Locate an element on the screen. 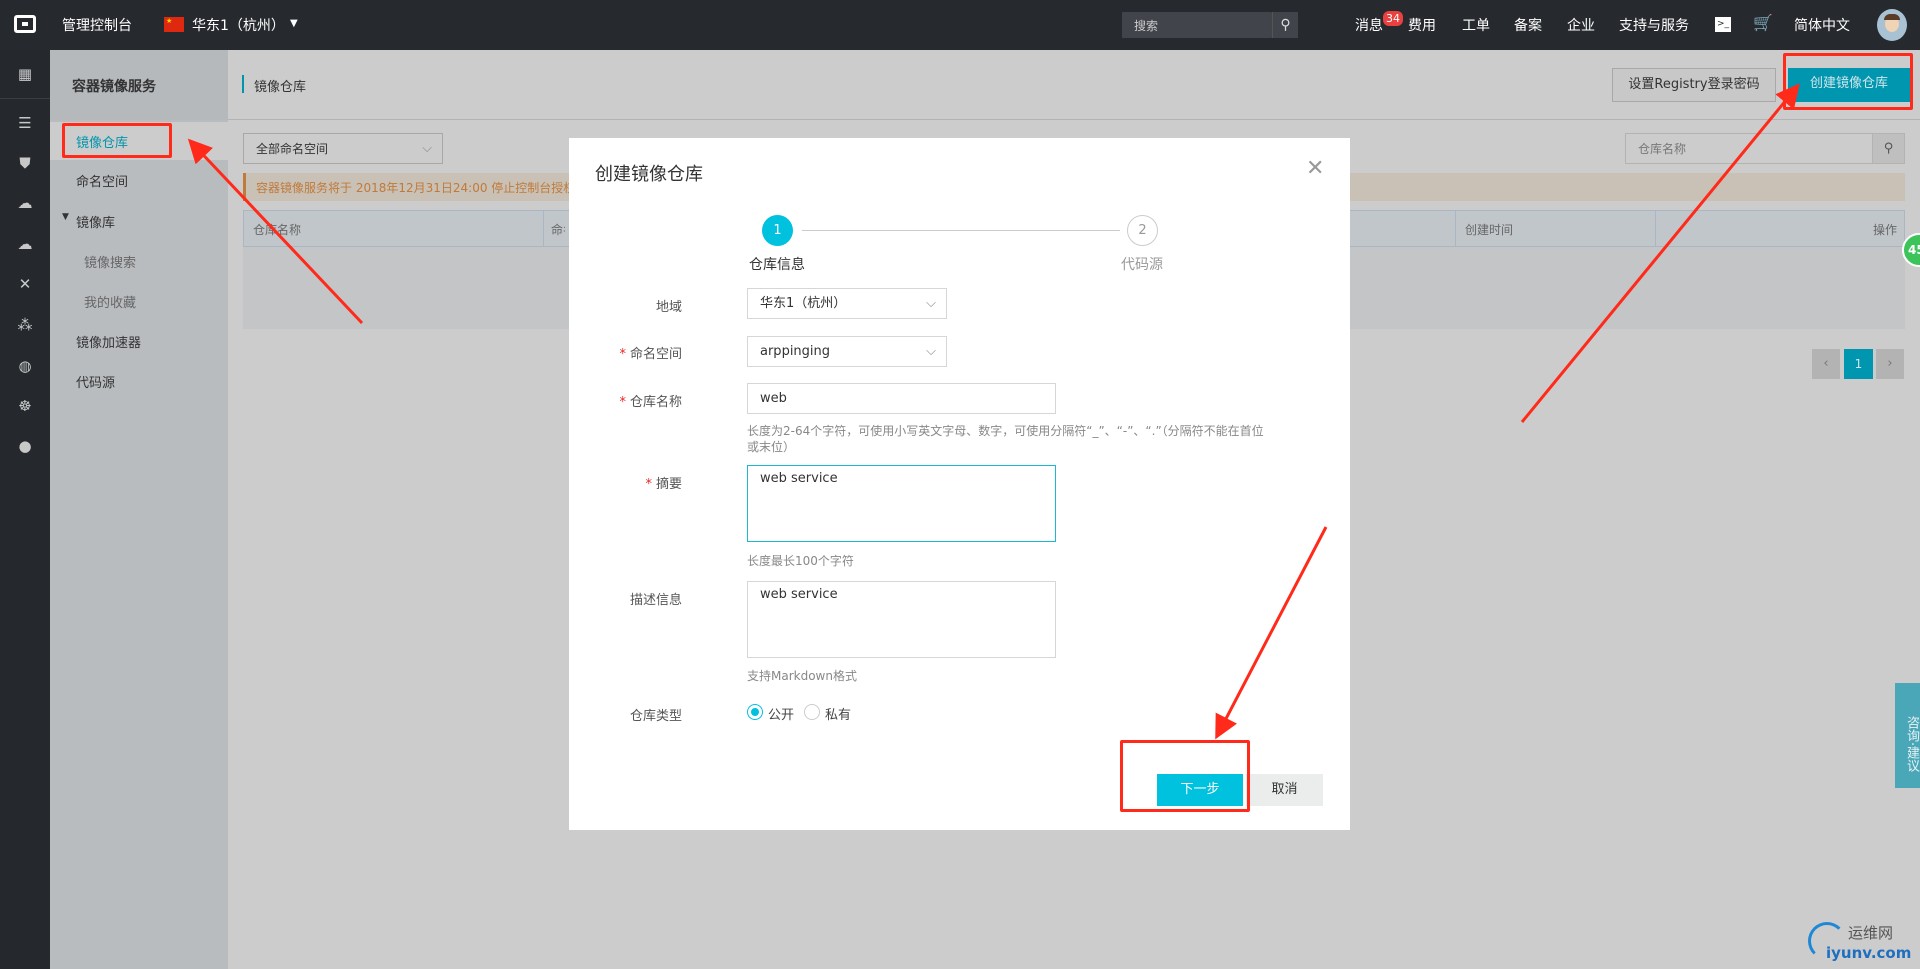 This screenshot has height=969, width=1920. messages-link: 消息 is located at coordinates (1369, 25).